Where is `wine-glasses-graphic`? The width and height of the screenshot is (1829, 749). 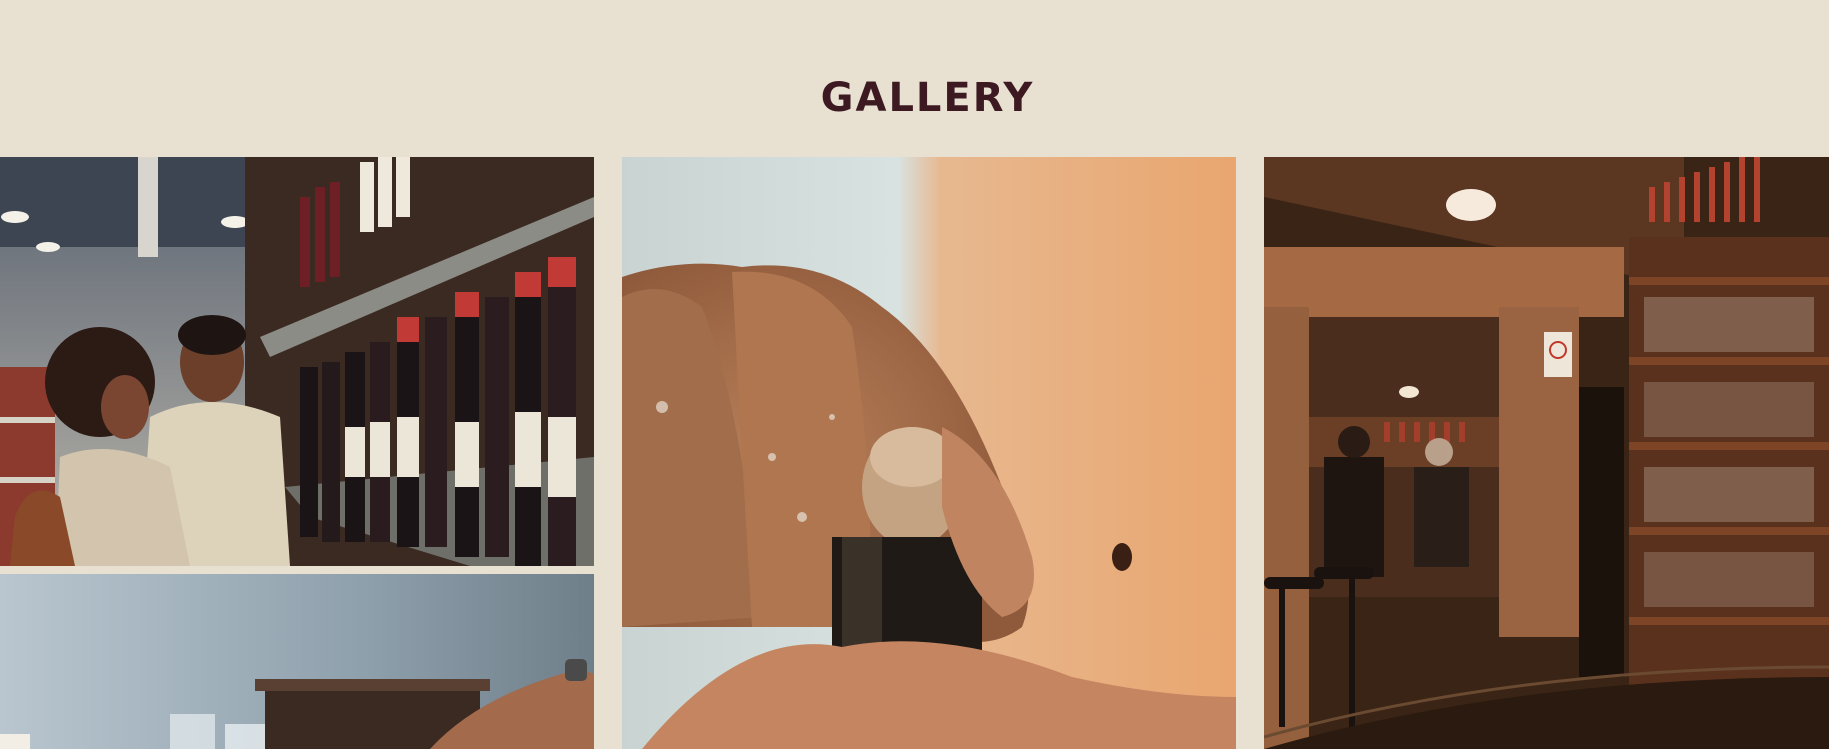 wine-glasses-graphic is located at coordinates (297, 661).